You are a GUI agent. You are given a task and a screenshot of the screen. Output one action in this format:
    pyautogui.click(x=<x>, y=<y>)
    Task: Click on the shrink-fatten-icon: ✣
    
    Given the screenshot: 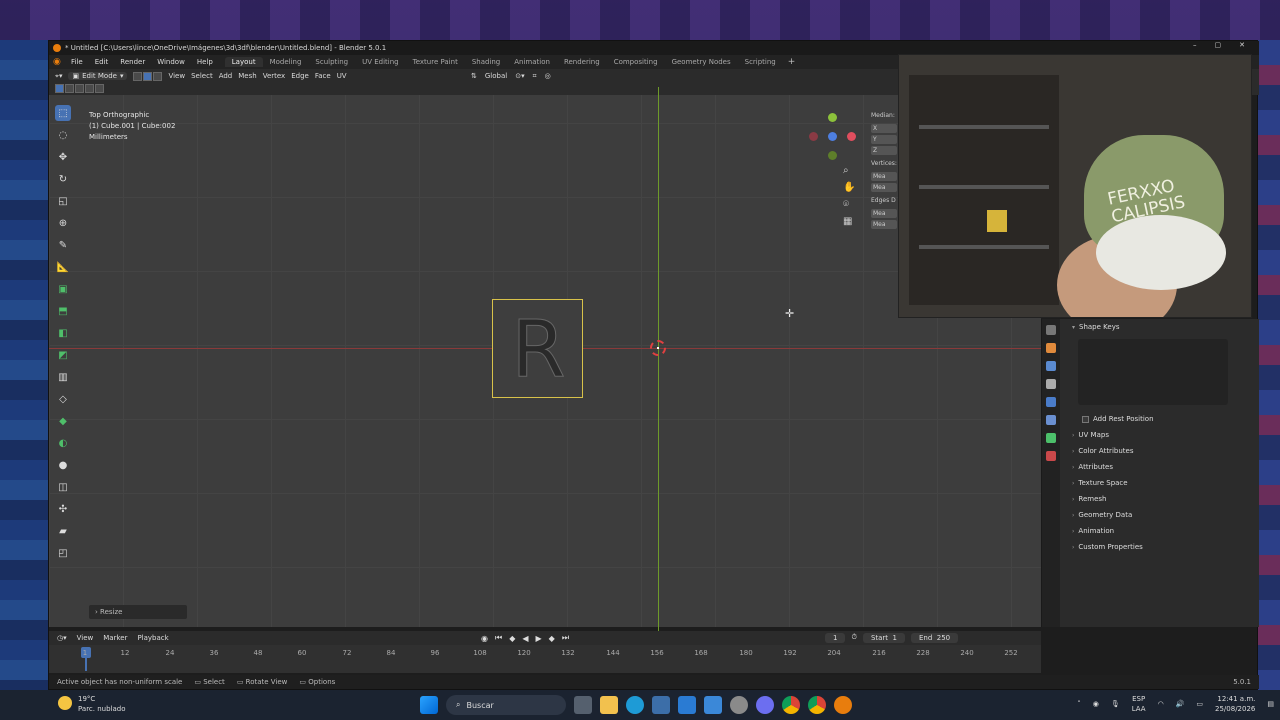 What is the action you would take?
    pyautogui.click(x=63, y=509)
    